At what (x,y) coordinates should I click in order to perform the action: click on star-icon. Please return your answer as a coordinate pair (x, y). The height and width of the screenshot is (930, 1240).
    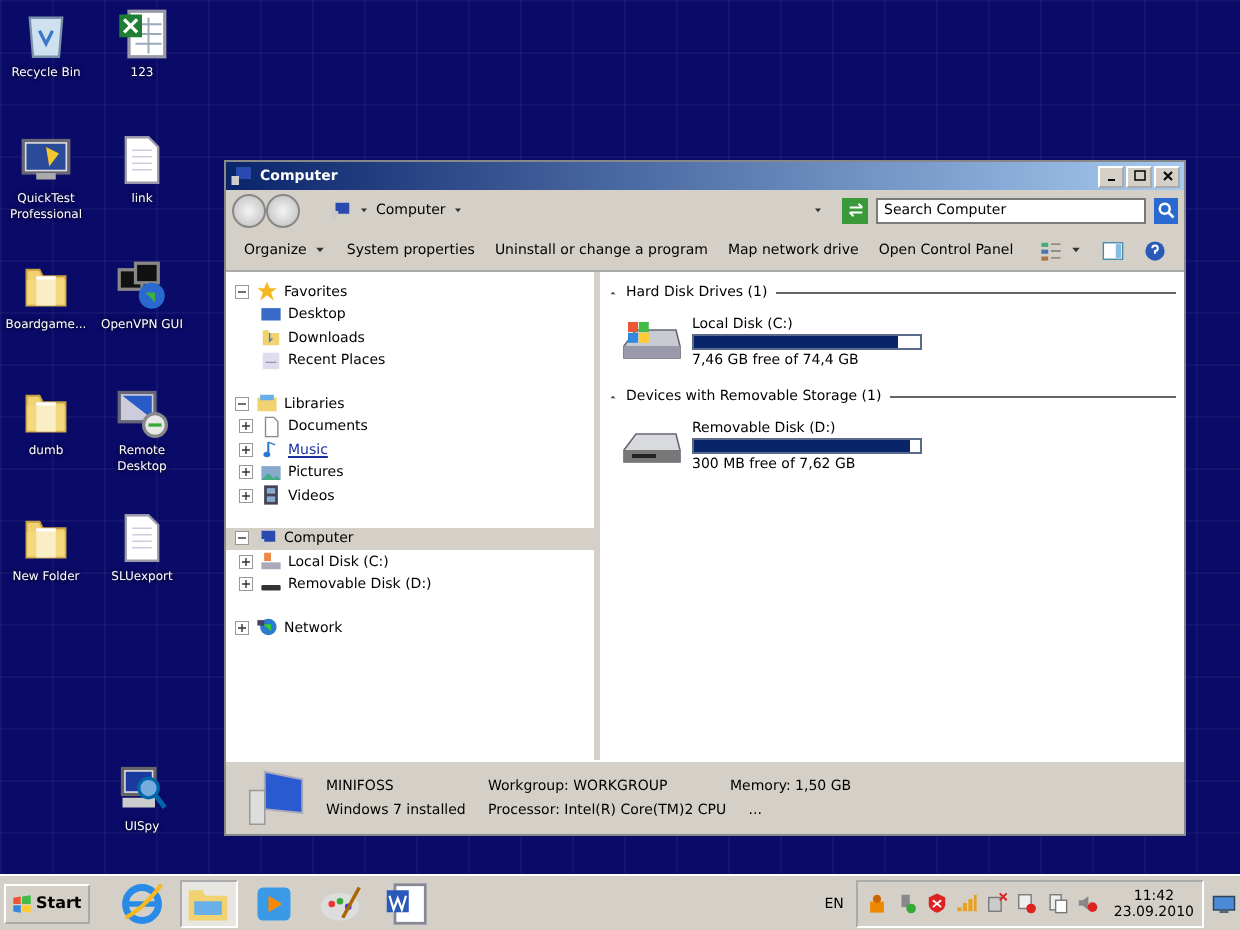
    Looking at the image, I should click on (267, 291).